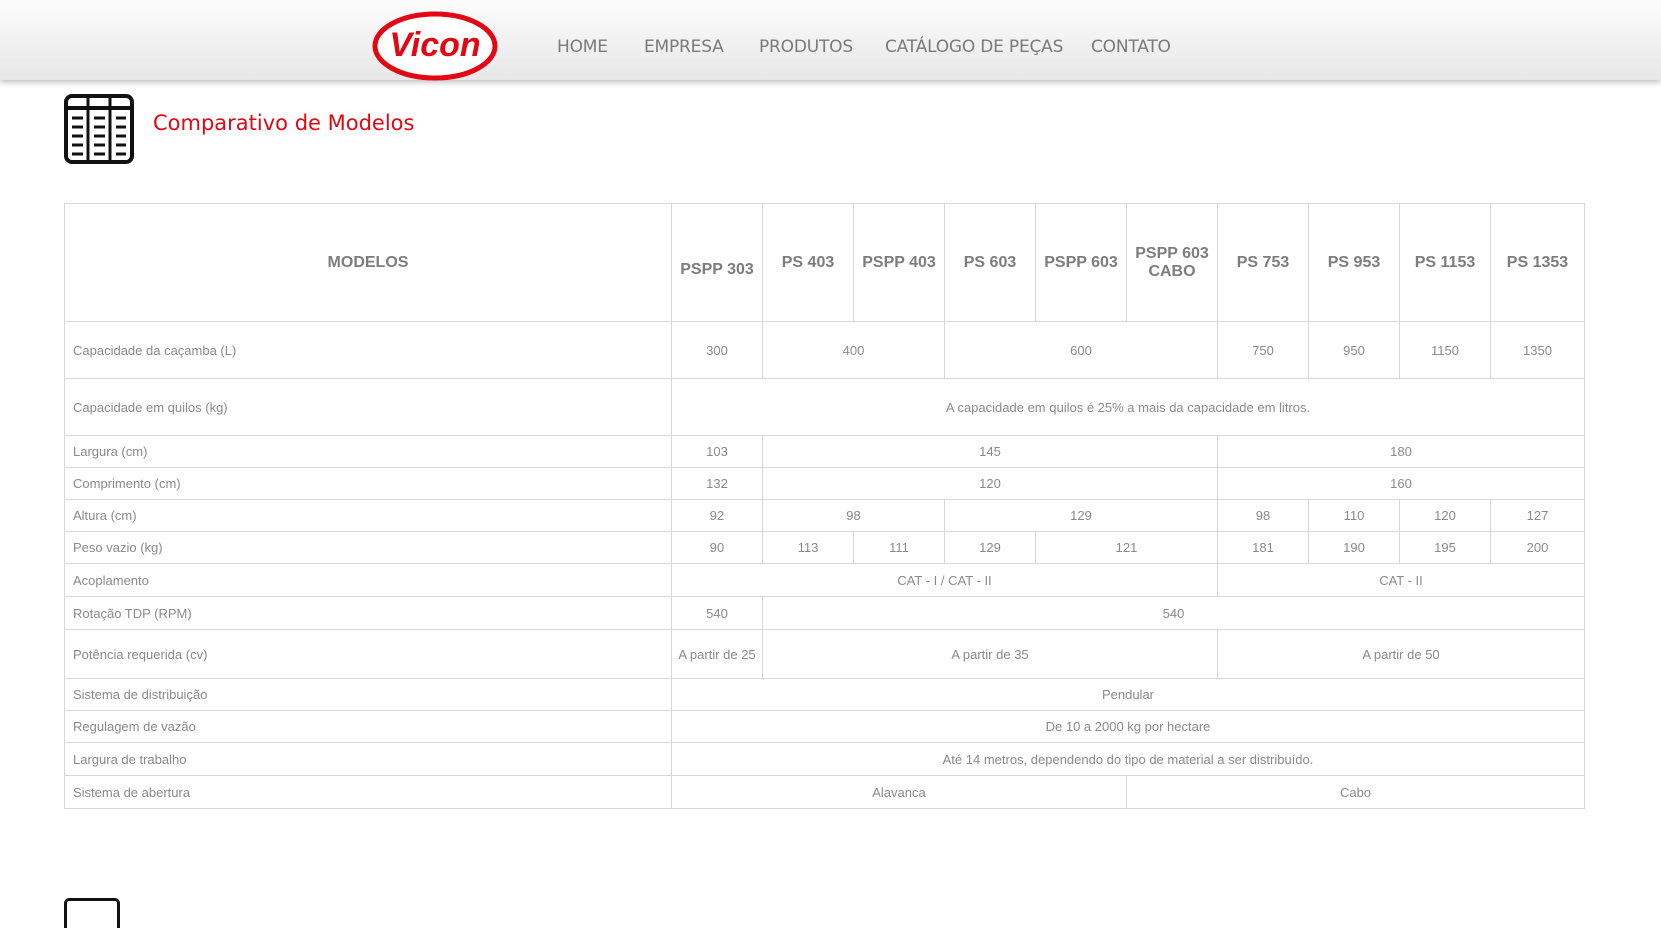 The height and width of the screenshot is (928, 1661). What do you see at coordinates (1401, 580) in the screenshot?
I see `table-cell: CAT - II` at bounding box center [1401, 580].